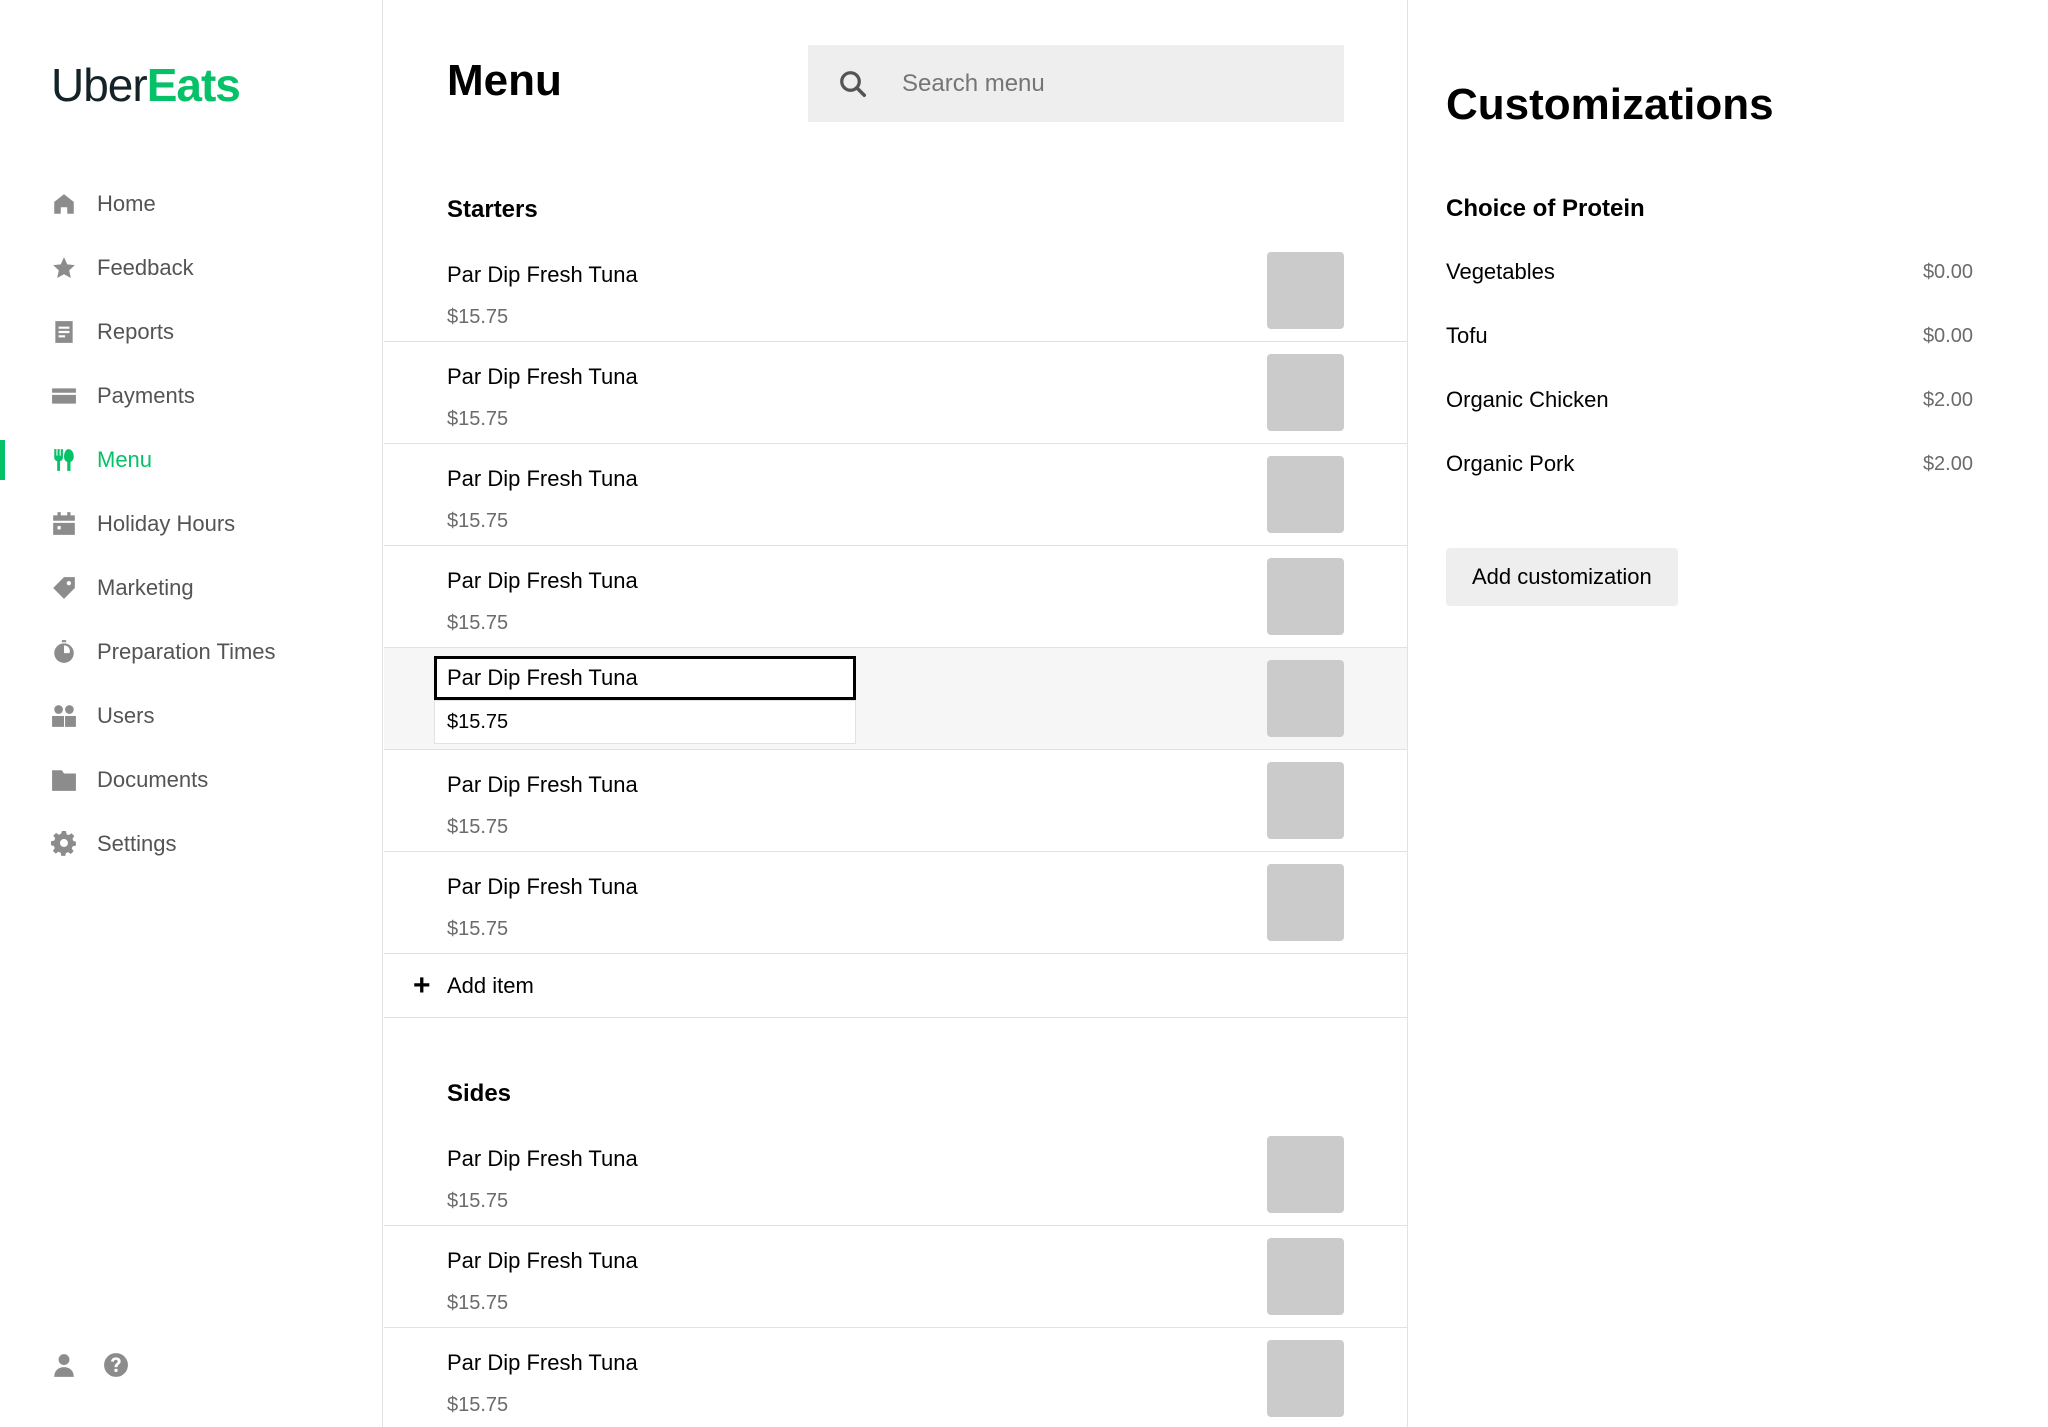 The image size is (2048, 1427). What do you see at coordinates (64, 716) in the screenshot?
I see `users-icon` at bounding box center [64, 716].